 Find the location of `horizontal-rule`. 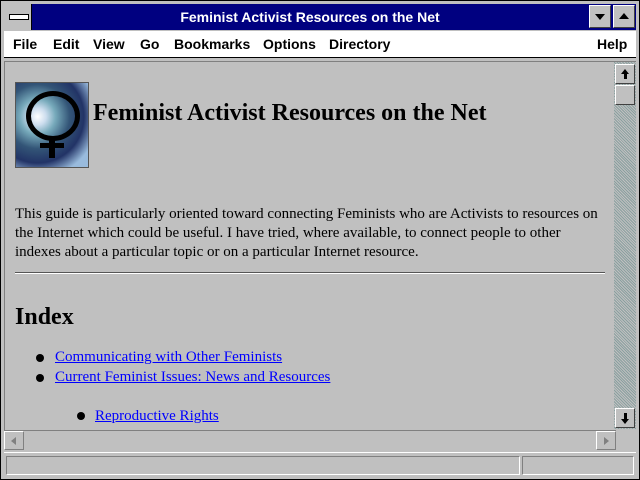

horizontal-rule is located at coordinates (310, 273).